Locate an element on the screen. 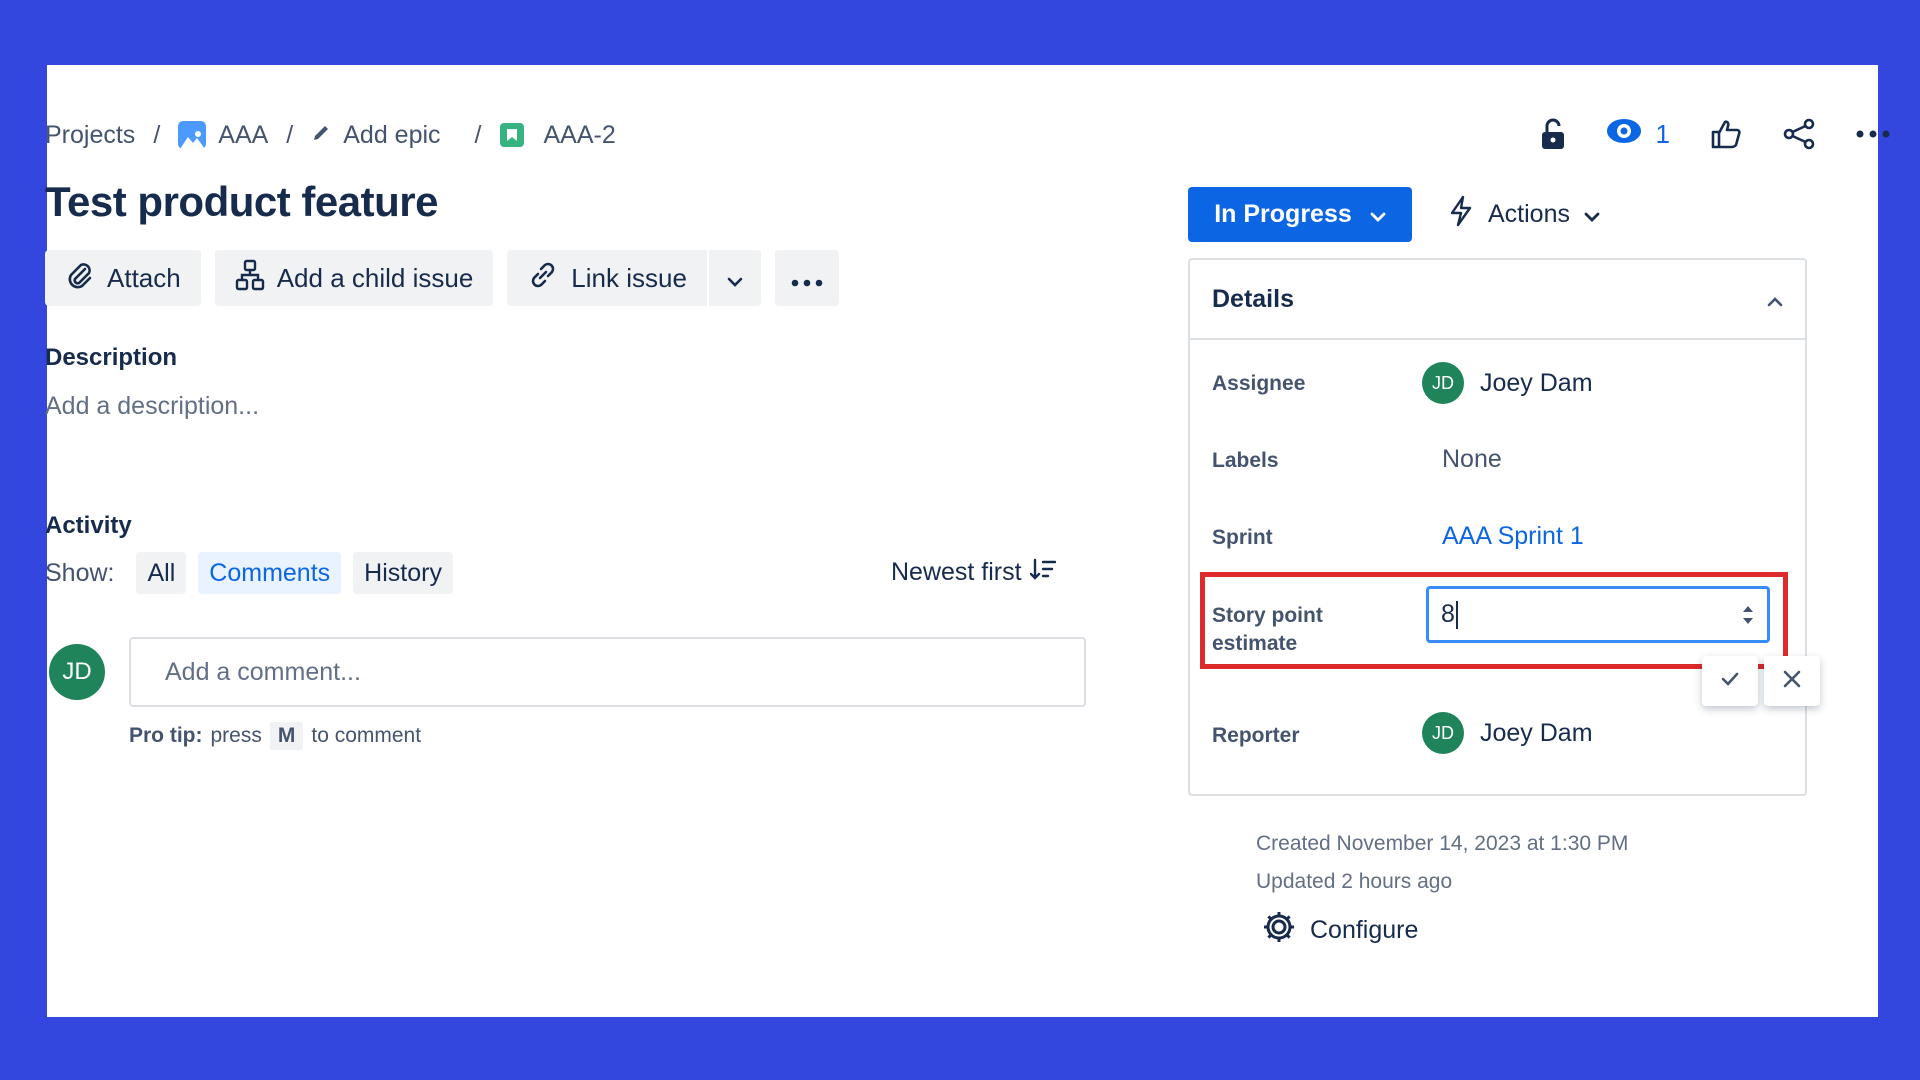 This screenshot has height=1080, width=1920. issue-header-actions: 1 is located at coordinates (1715, 134).